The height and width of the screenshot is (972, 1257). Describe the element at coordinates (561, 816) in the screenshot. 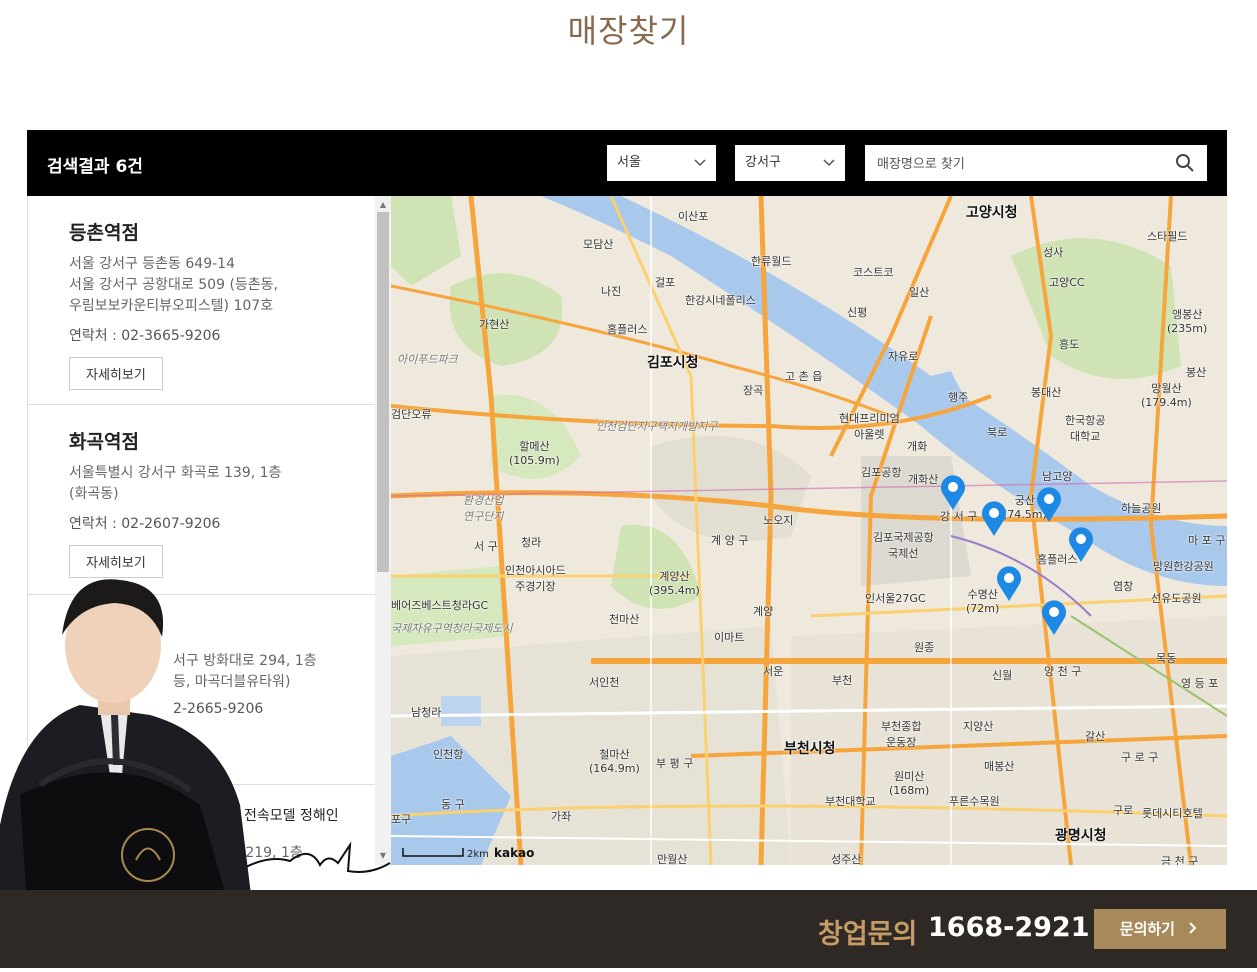

I see `map-label: 가좌` at that location.